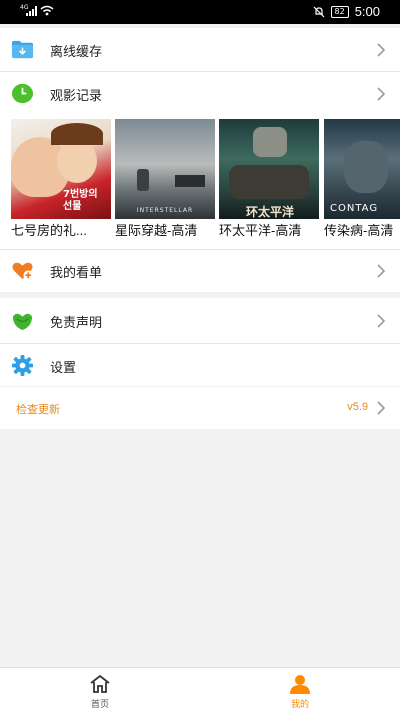  What do you see at coordinates (200, 366) in the screenshot?
I see `settings-row: 设置` at bounding box center [200, 366].